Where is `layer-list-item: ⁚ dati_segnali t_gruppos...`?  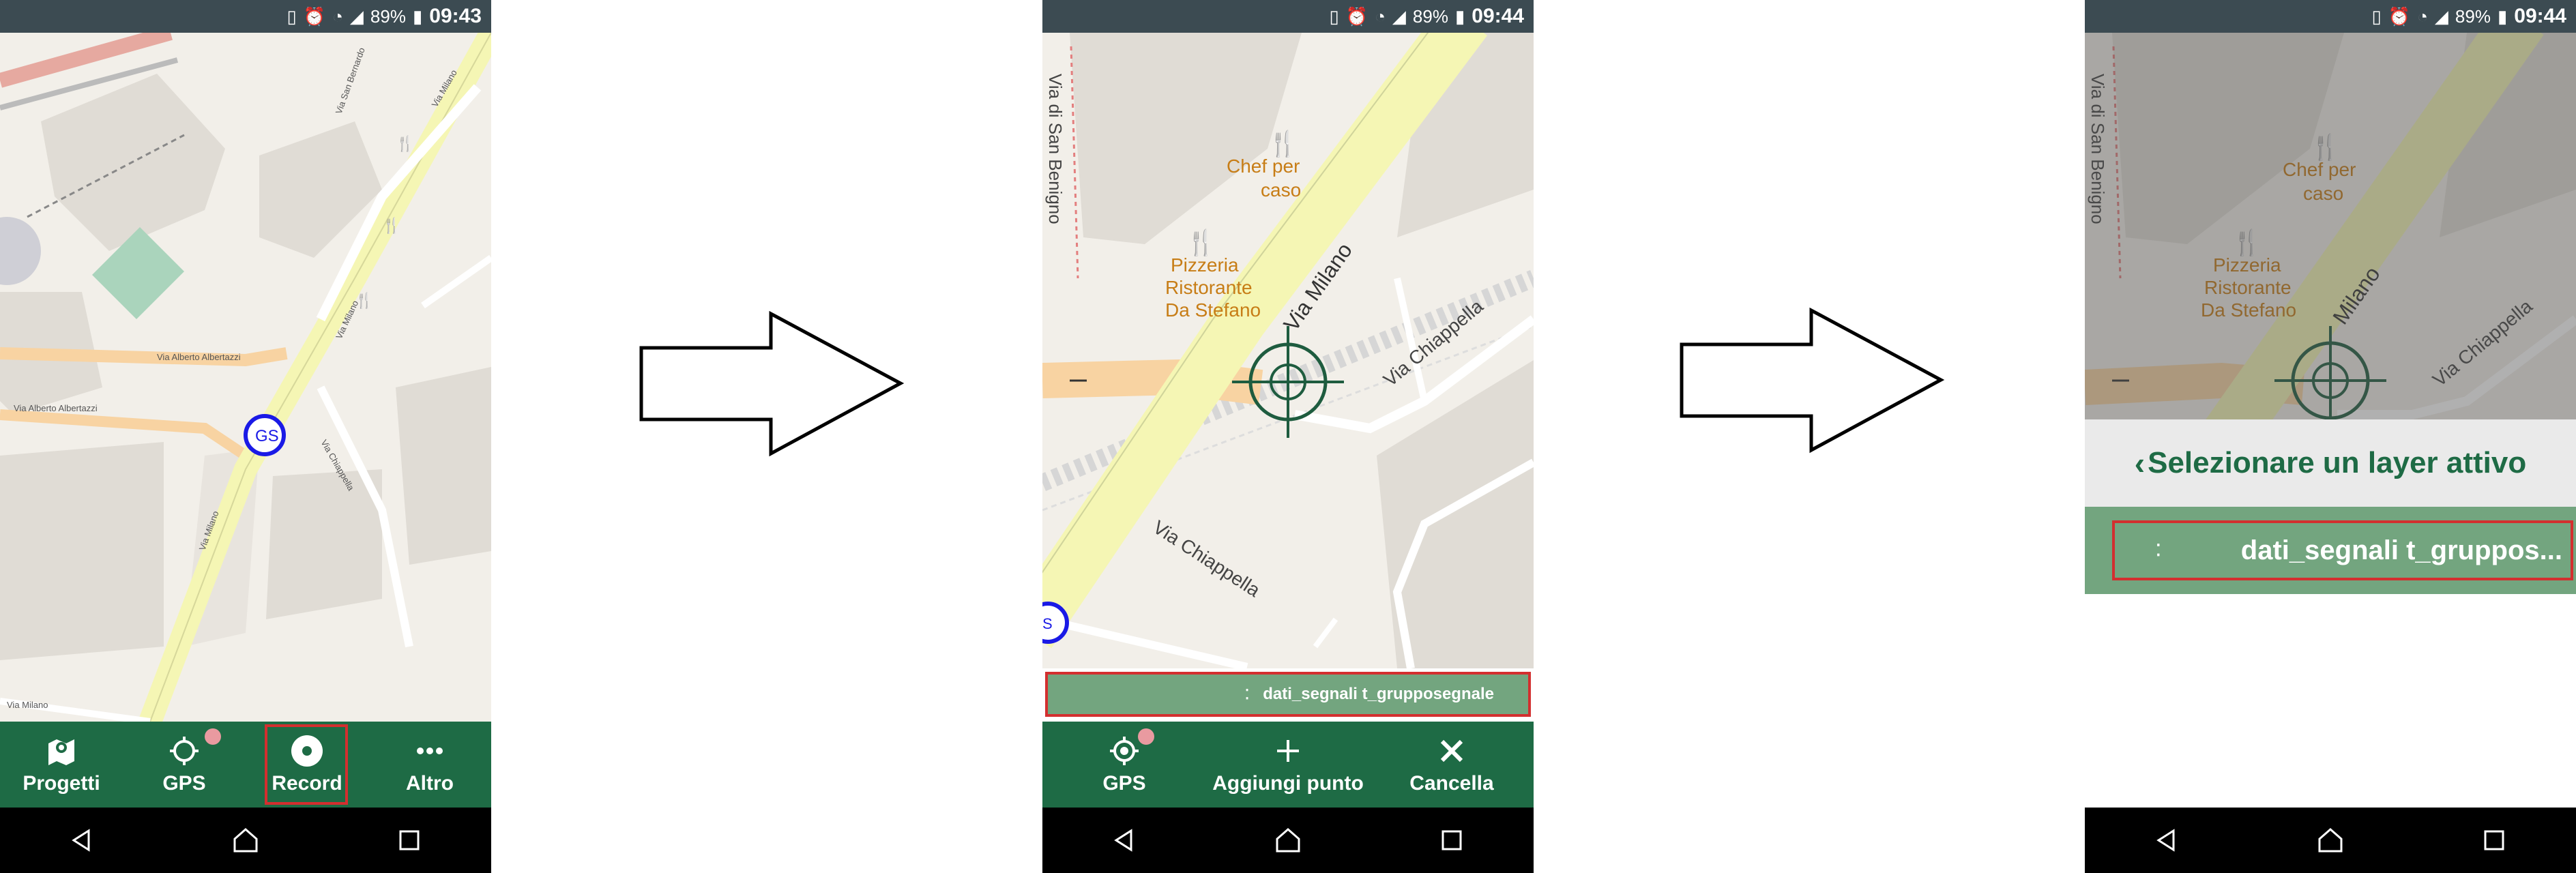
layer-list-item: ⁚ dati_segnali t_gruppos... is located at coordinates (2330, 550).